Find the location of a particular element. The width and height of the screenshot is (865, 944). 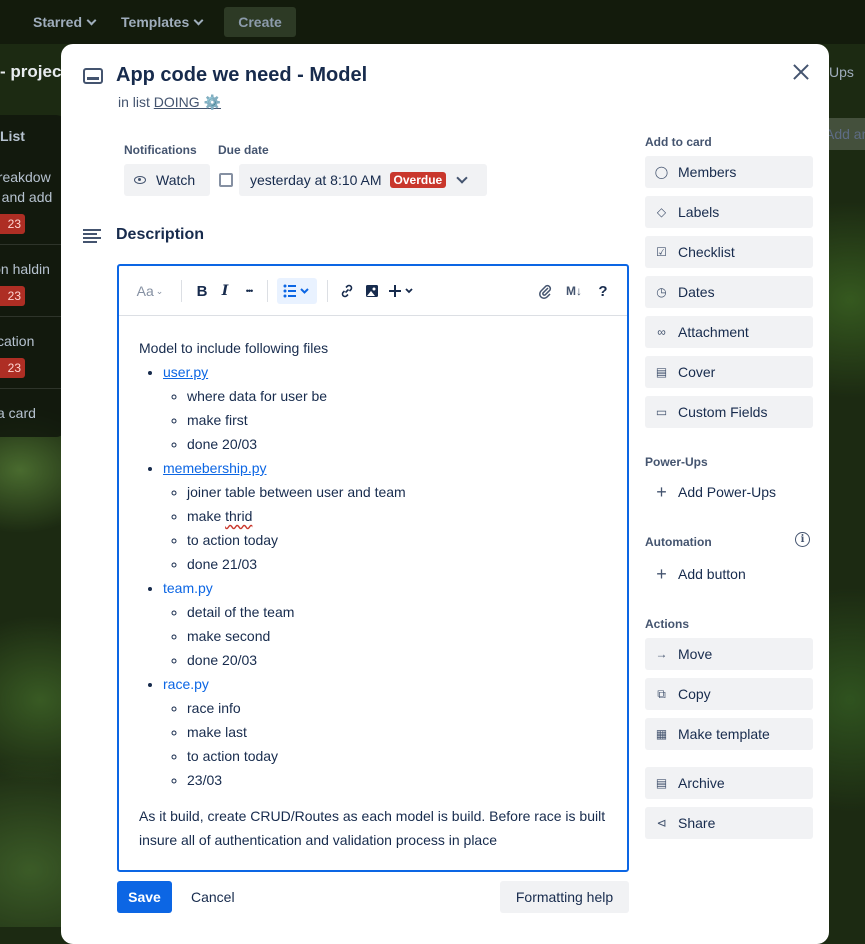

cover-button: ▤ Cover is located at coordinates (729, 372).